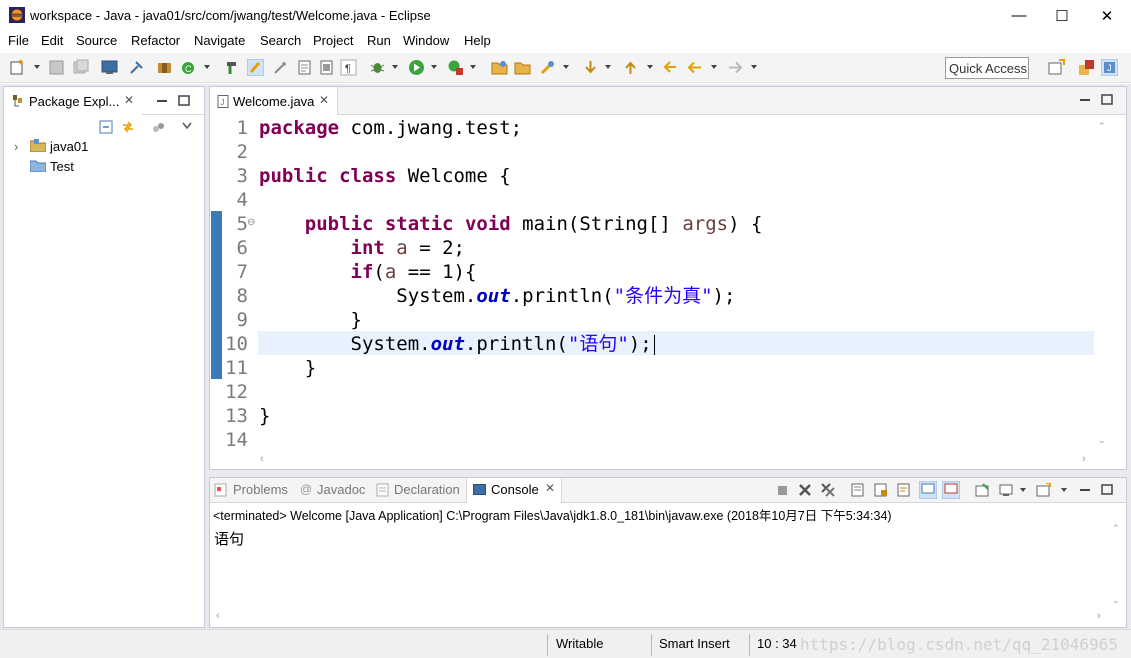 This screenshot has width=1131, height=658. Describe the element at coordinates (951, 490) in the screenshot. I see `show-on-stderr-icon` at that location.